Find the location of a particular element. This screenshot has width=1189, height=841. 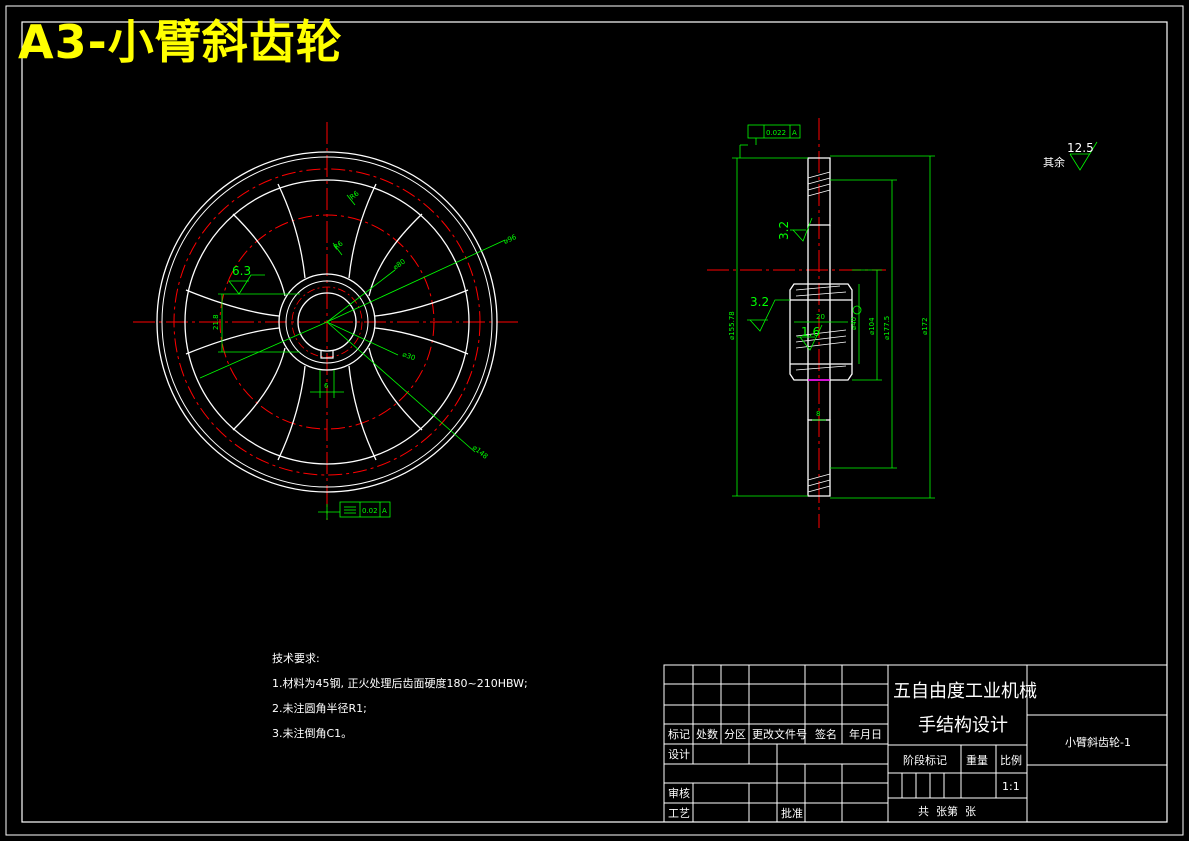

dim-phi177-5: ⌀177.5 is located at coordinates (887, 328).